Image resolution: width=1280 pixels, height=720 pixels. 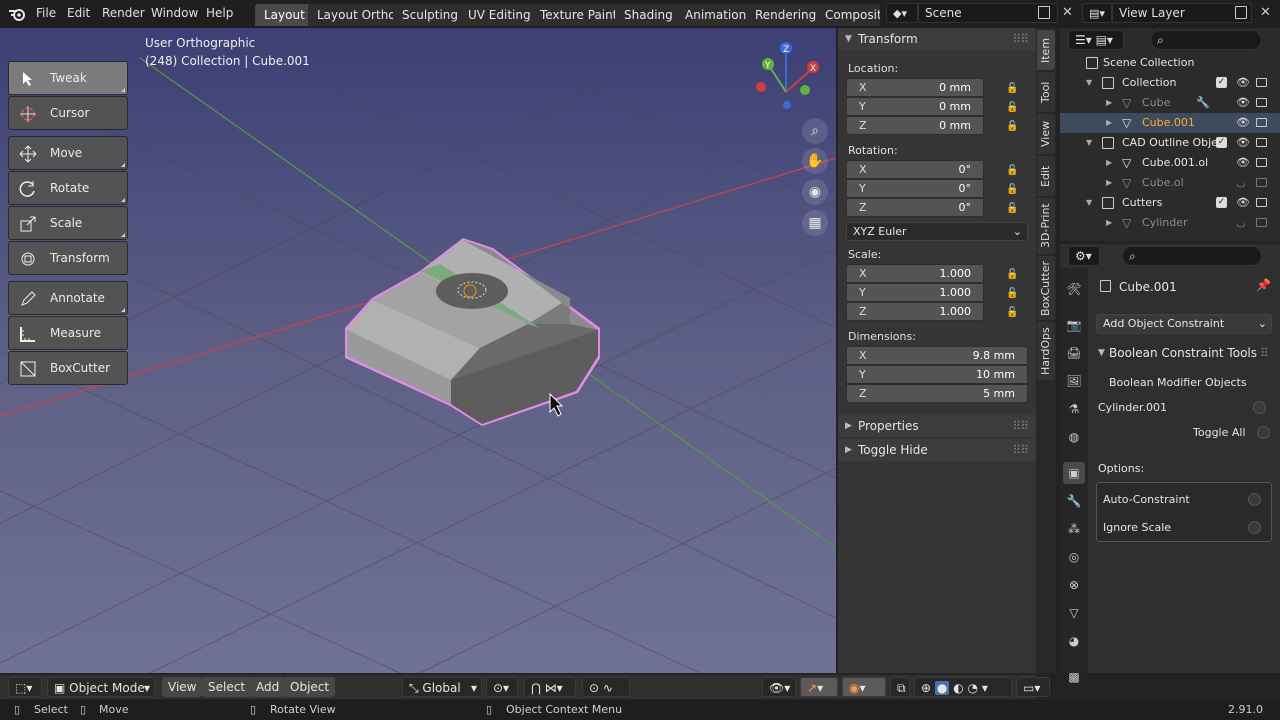 What do you see at coordinates (1206, 40) in the screenshot?
I see `outliner-search-input: ⌕` at bounding box center [1206, 40].